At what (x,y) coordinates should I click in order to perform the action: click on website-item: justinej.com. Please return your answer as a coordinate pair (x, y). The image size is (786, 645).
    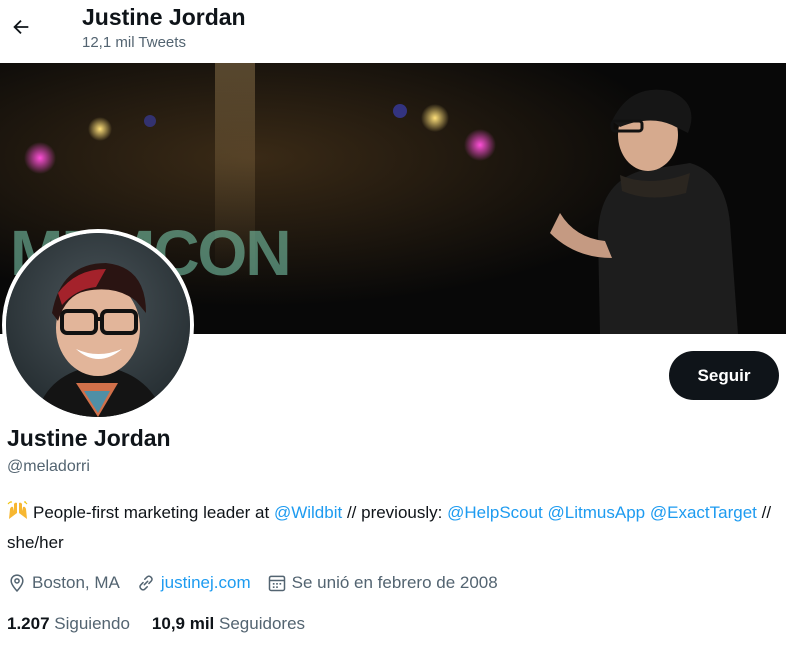
    Looking at the image, I should click on (193, 583).